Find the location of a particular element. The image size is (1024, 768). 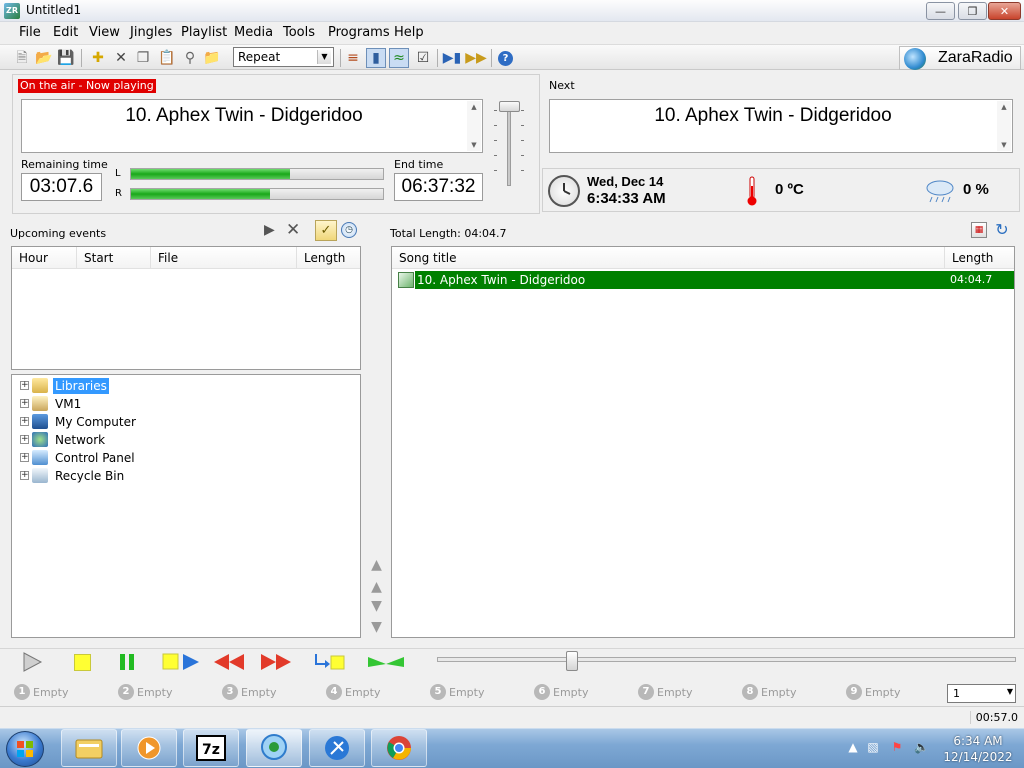

menu-edit: Edit is located at coordinates (65, 32).